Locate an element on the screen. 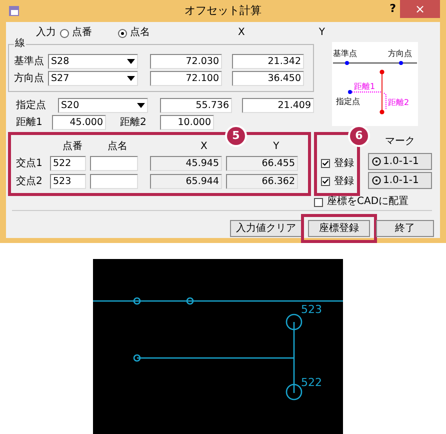 Image resolution: width=446 pixels, height=434 pixels. point-number-field: 523 is located at coordinates (68, 181).